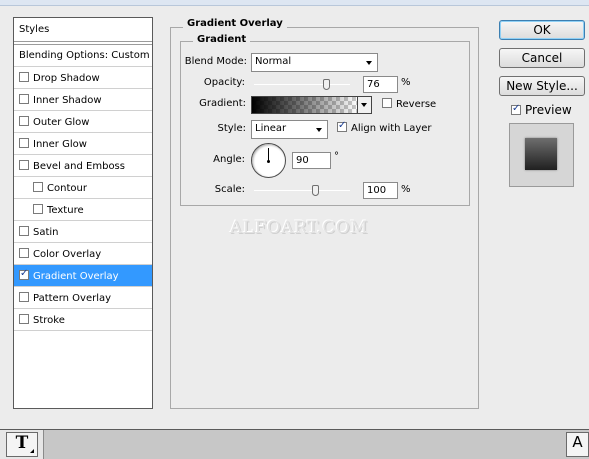 This screenshot has width=589, height=459. I want to click on preview-thumbnail, so click(541, 155).